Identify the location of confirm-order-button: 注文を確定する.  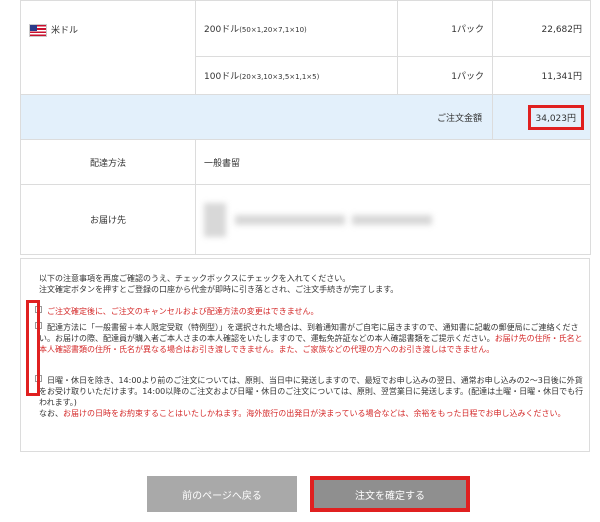
(390, 494).